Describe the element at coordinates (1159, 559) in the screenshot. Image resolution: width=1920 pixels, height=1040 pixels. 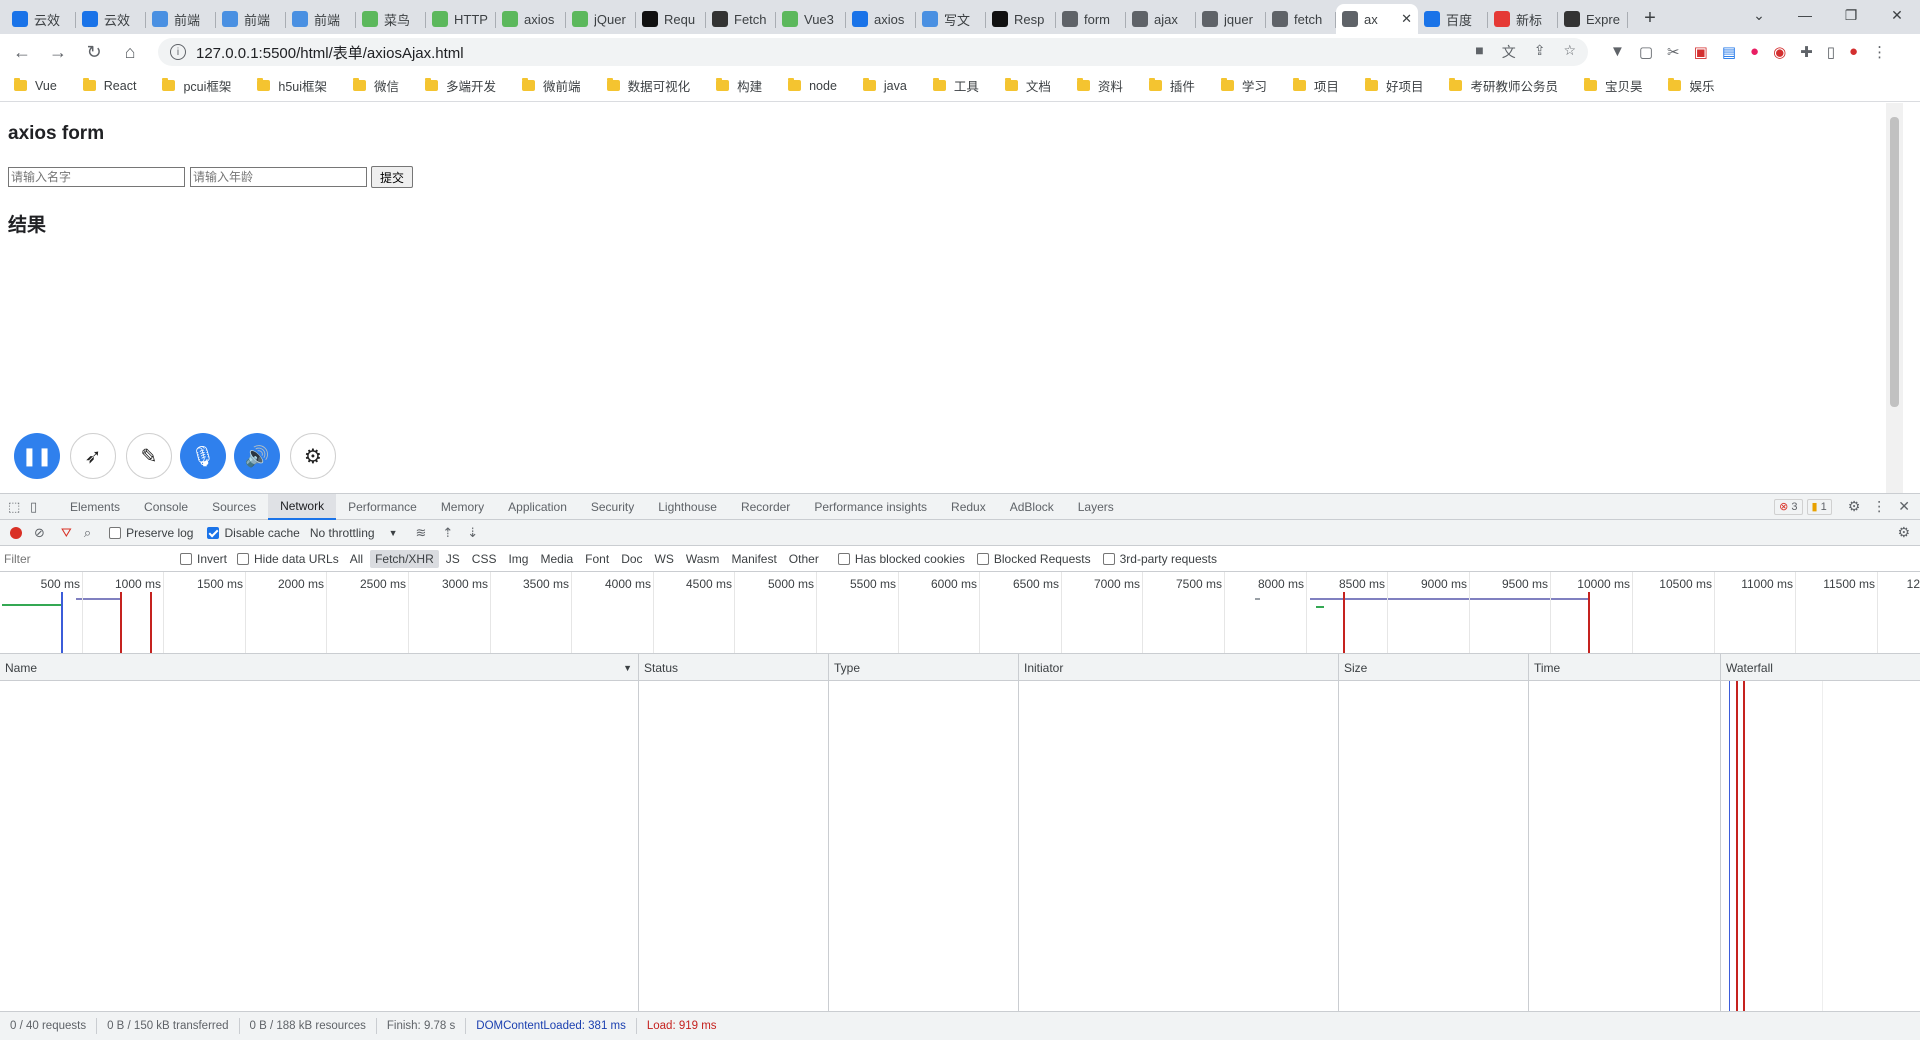
I see `third-party-checkbox: 3rd-party requests` at that location.